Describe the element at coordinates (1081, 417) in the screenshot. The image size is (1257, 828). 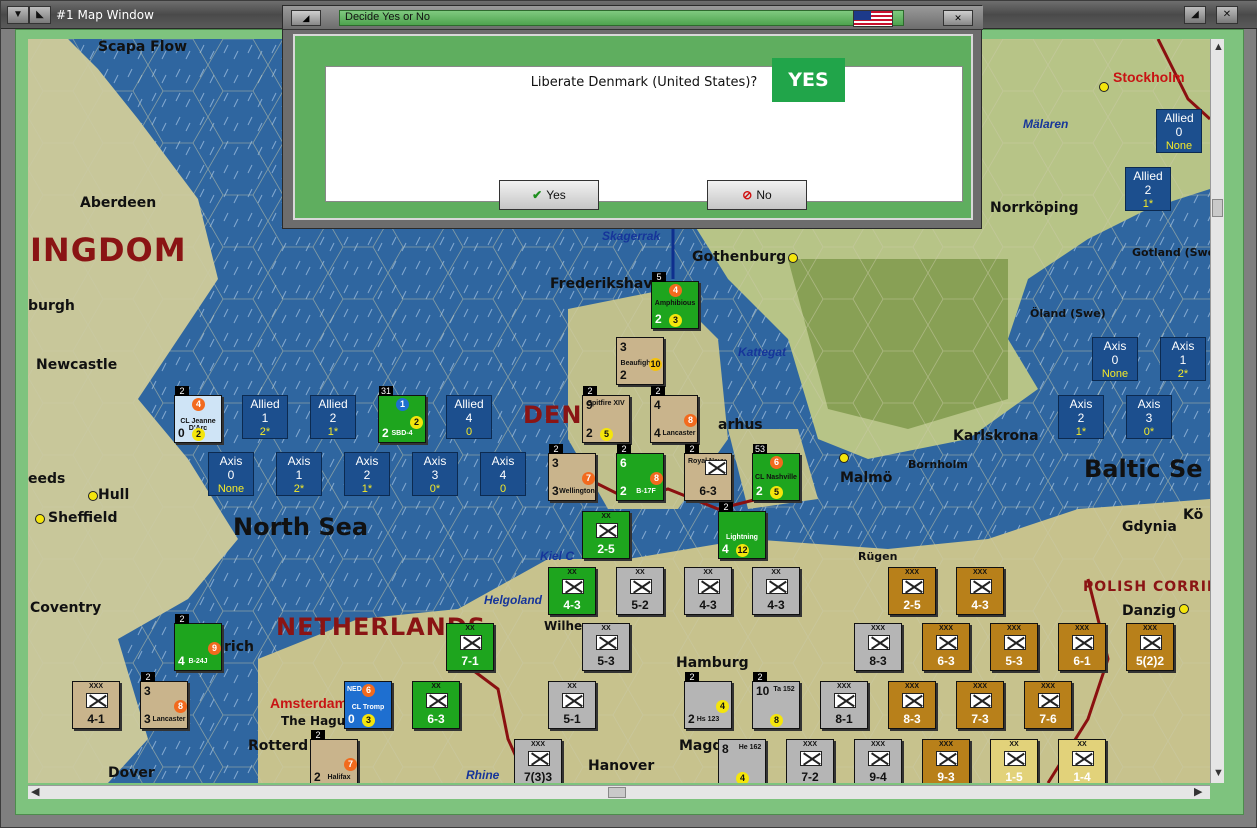
I see `axis-box-east-2: Axis 2 1*` at that location.